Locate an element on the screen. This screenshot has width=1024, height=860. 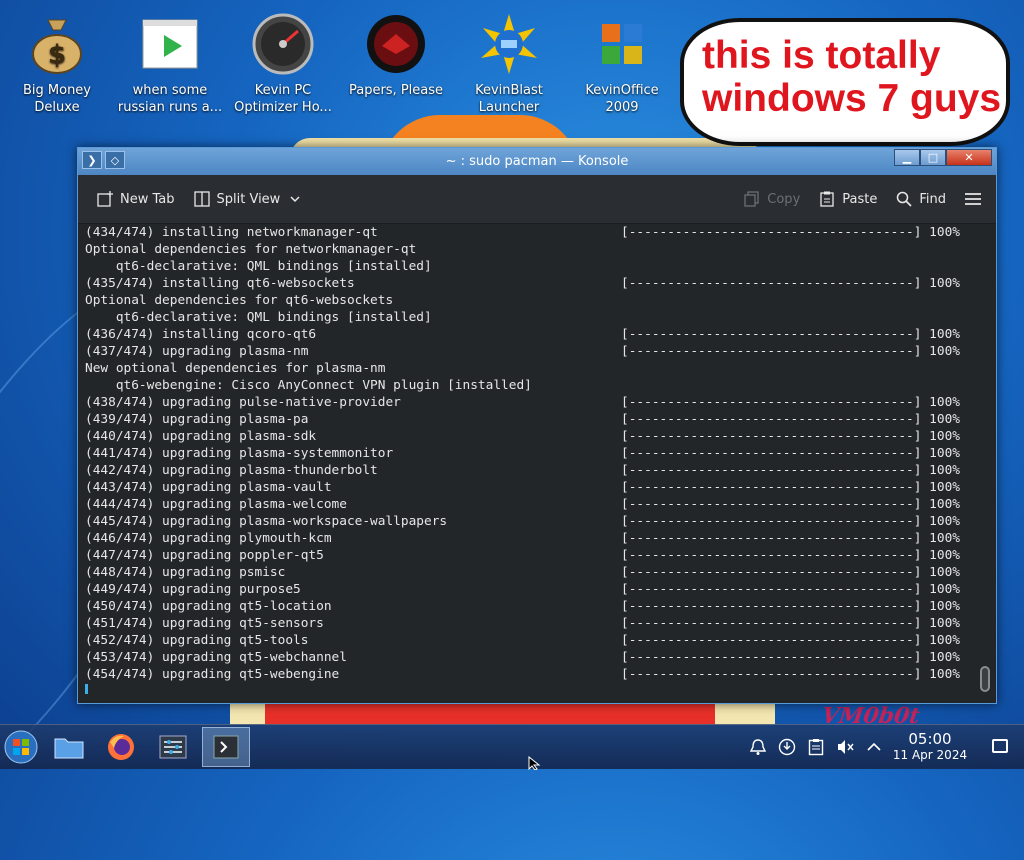
desktop-icon-kevinblast-launcher: KevinBlast Launcher is located at coordinates (509, 62).